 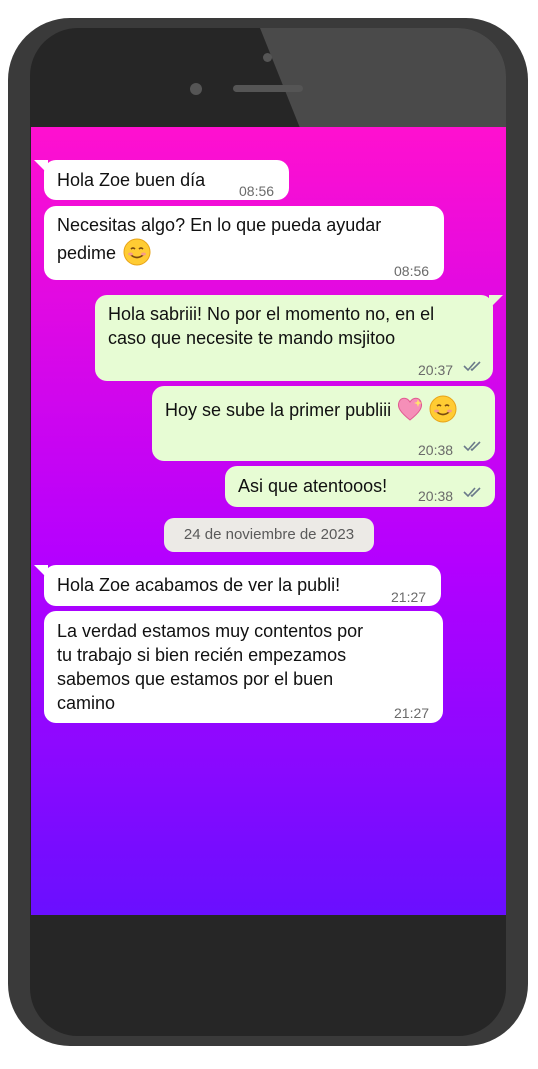 I want to click on date-separator: 24 de noviembre de 2023, so click(x=269, y=535).